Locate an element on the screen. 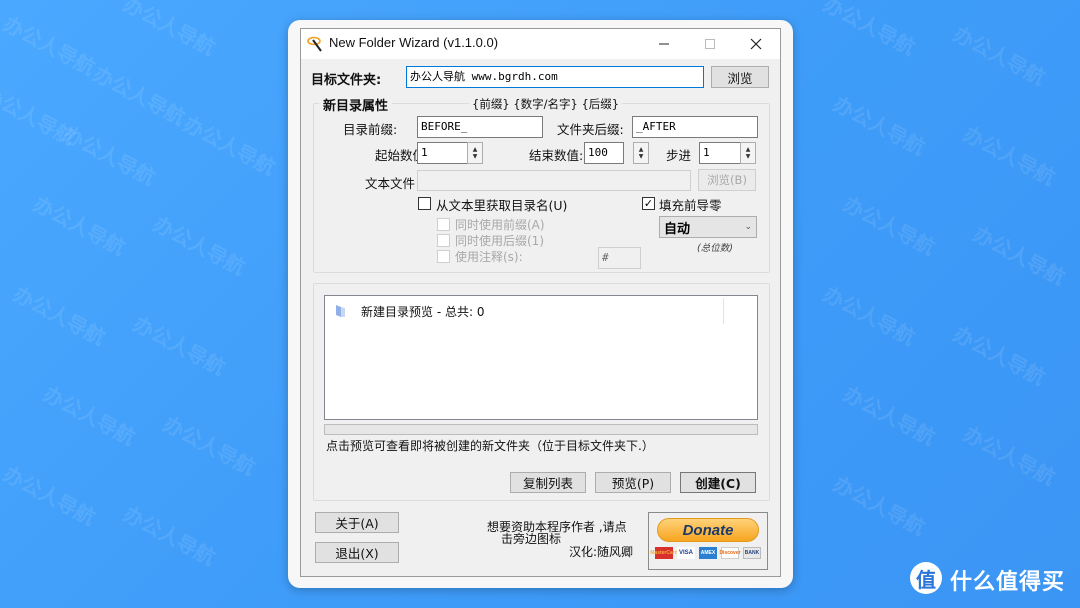 The width and height of the screenshot is (1080, 608). digits-caption: (总位数) is located at coordinates (715, 248).